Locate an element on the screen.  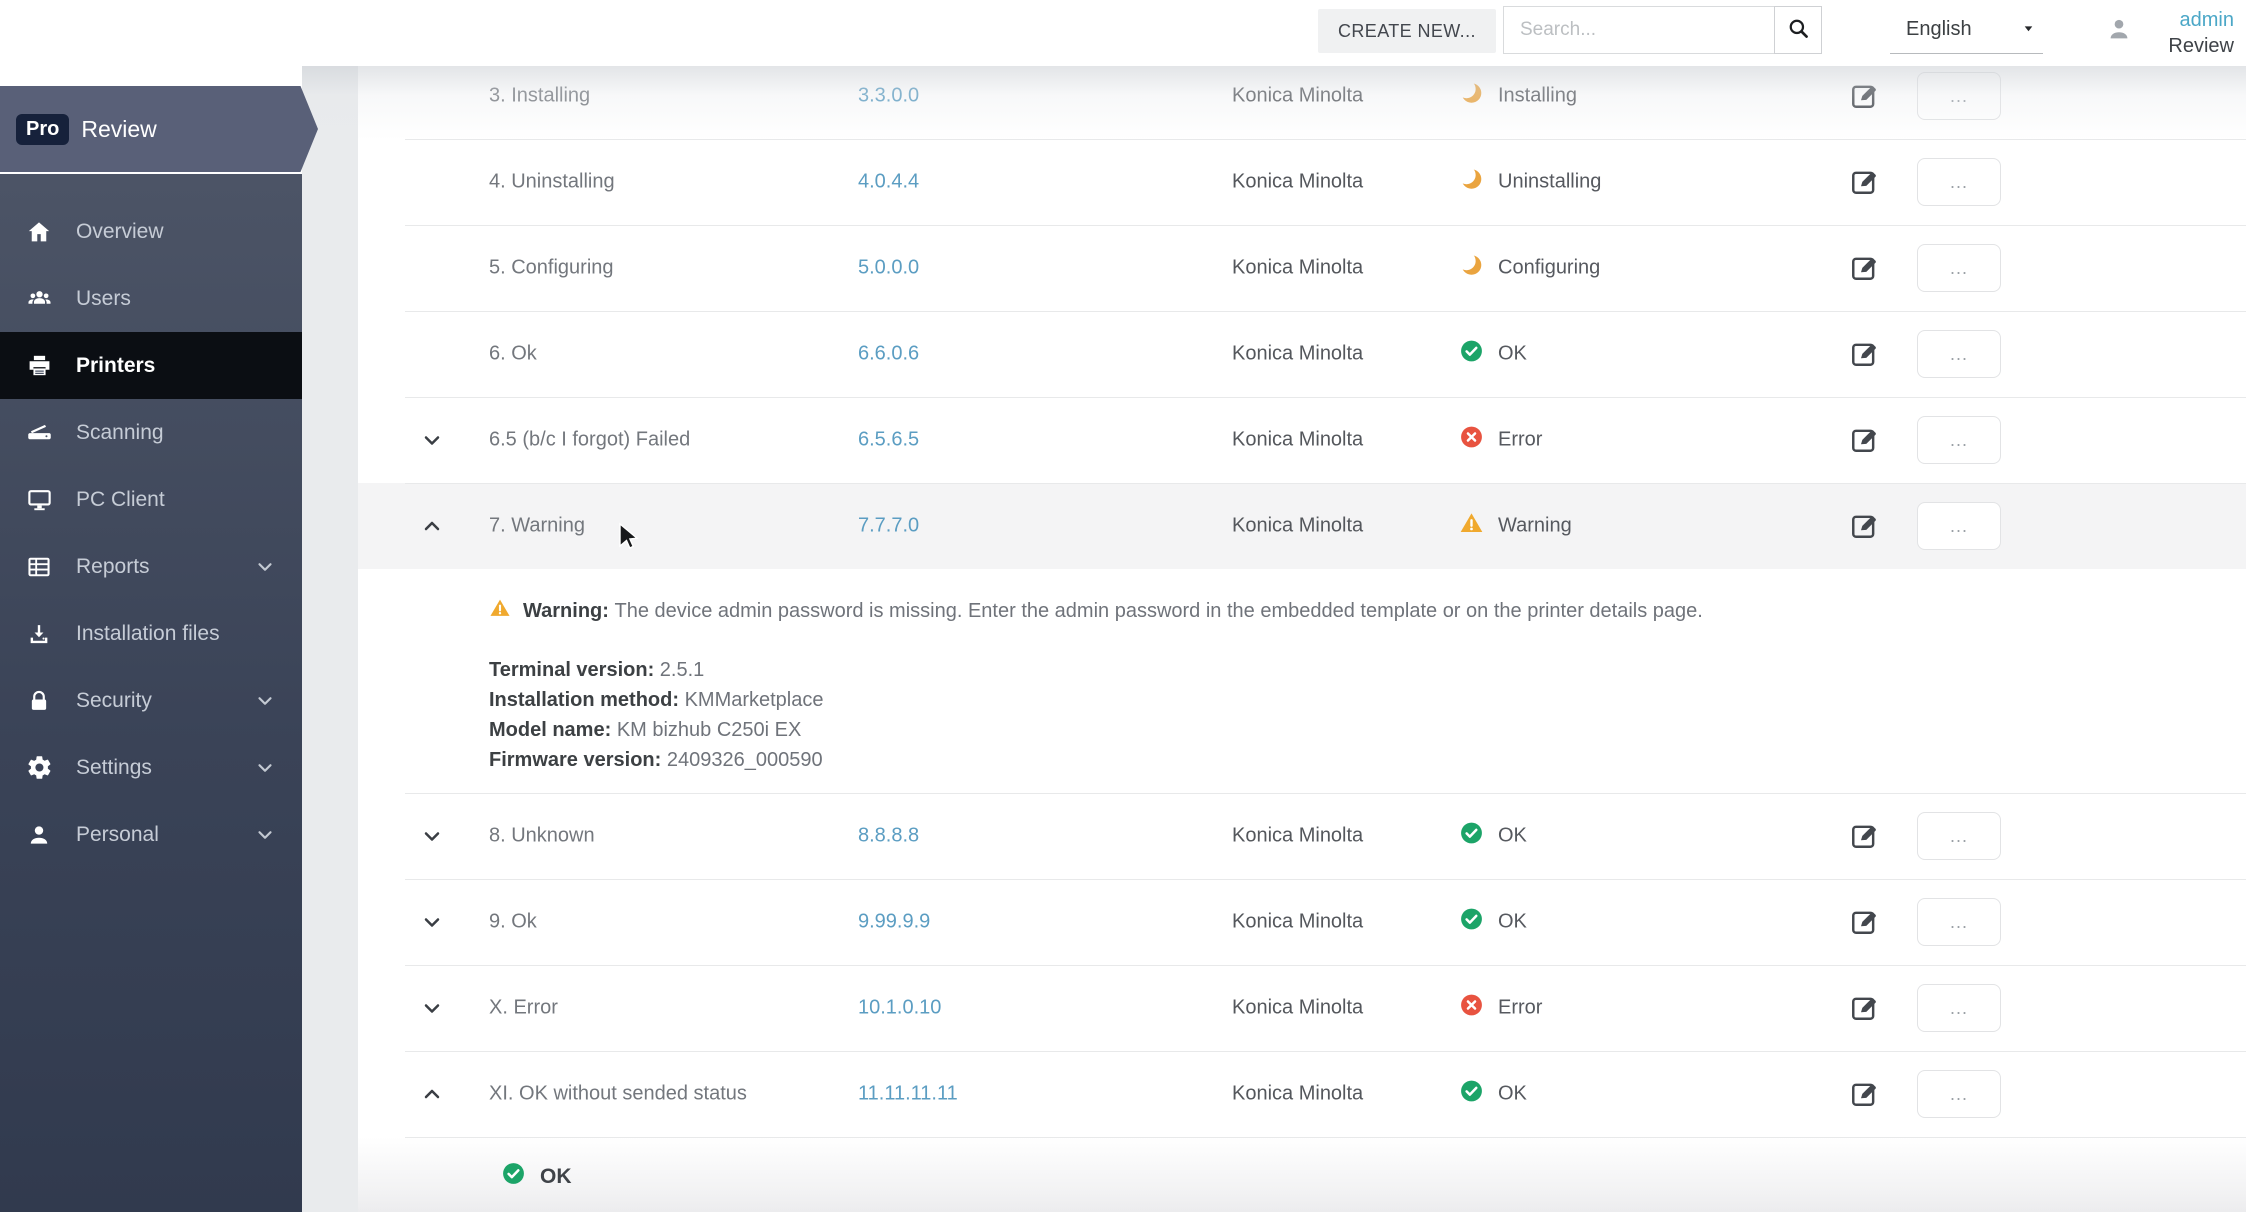
printer-version-link: 11.11.11.11 is located at coordinates (908, 1094).